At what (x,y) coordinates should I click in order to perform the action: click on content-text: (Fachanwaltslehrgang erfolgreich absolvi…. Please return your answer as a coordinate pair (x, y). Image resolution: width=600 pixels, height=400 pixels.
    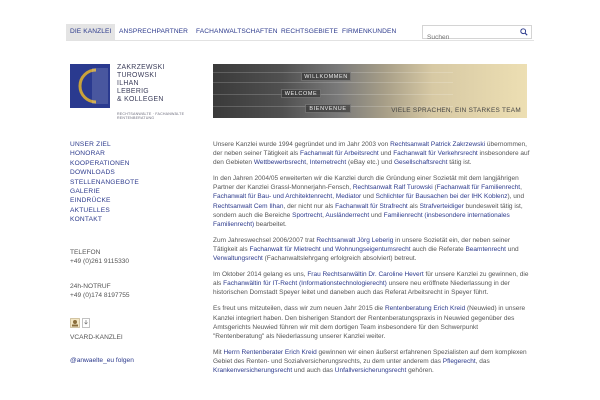
    Looking at the image, I should click on (339, 259).